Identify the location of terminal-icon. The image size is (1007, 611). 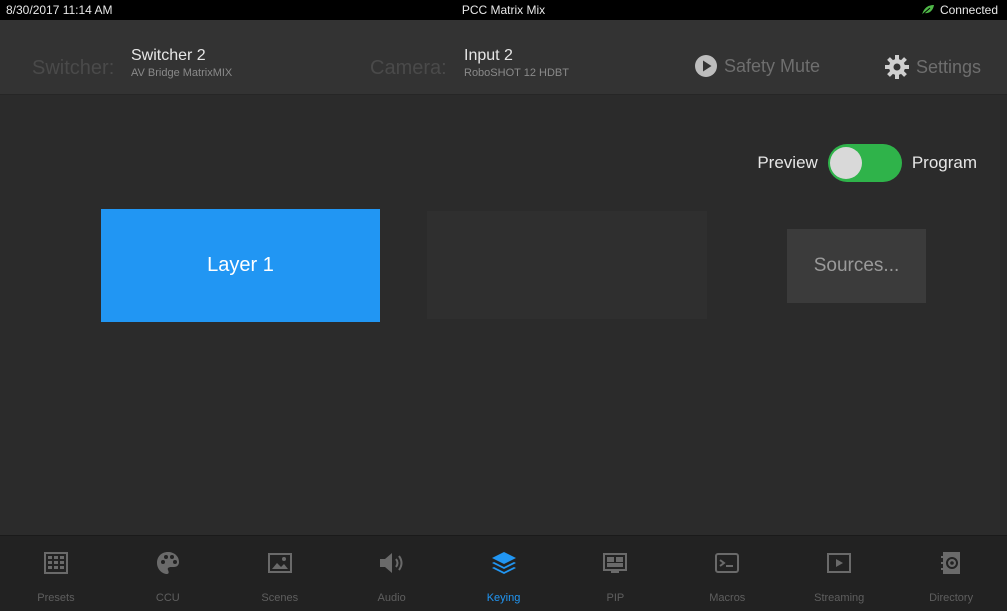
(727, 563).